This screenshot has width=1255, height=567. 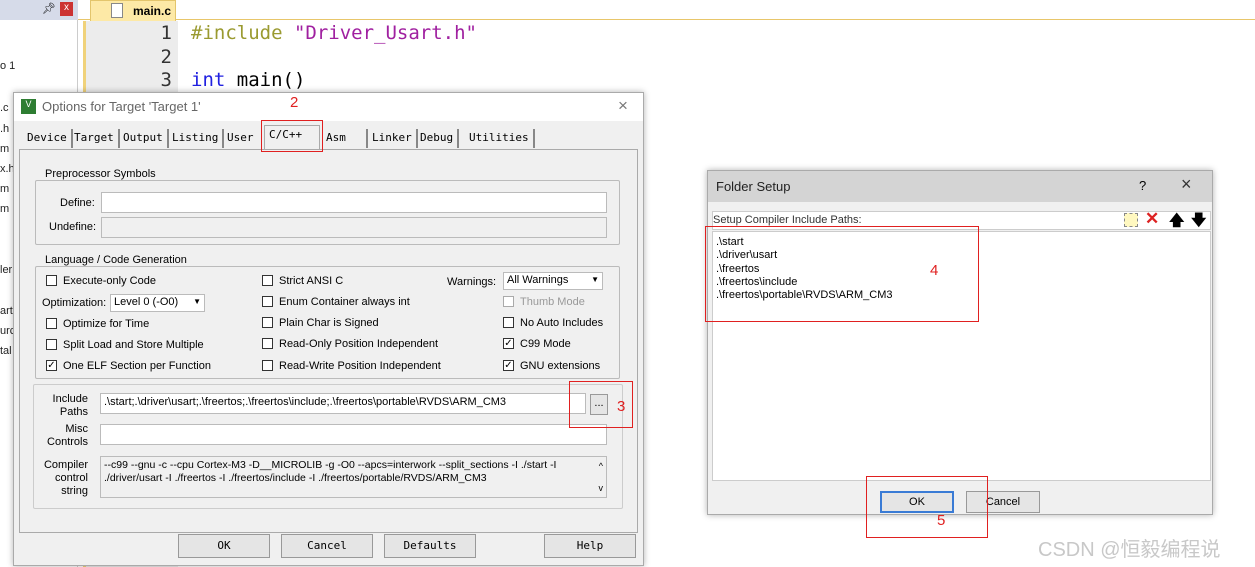 I want to click on line-number: 2, so click(x=166, y=57).